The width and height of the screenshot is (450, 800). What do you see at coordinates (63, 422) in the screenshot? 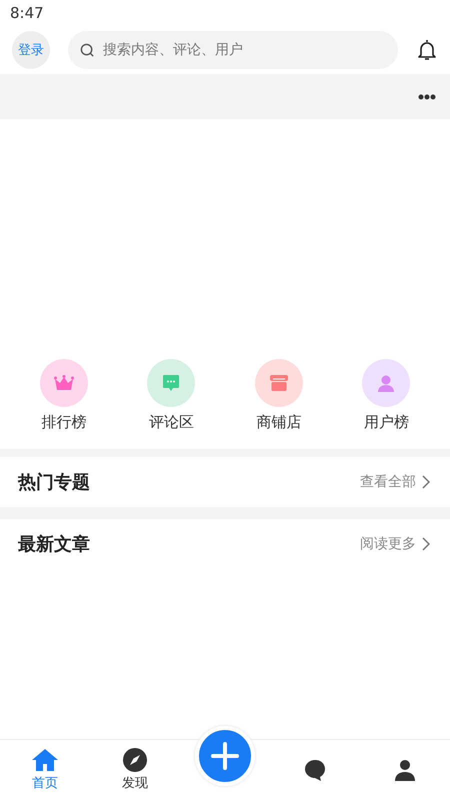
I see `shortcut-label: 排行榜` at bounding box center [63, 422].